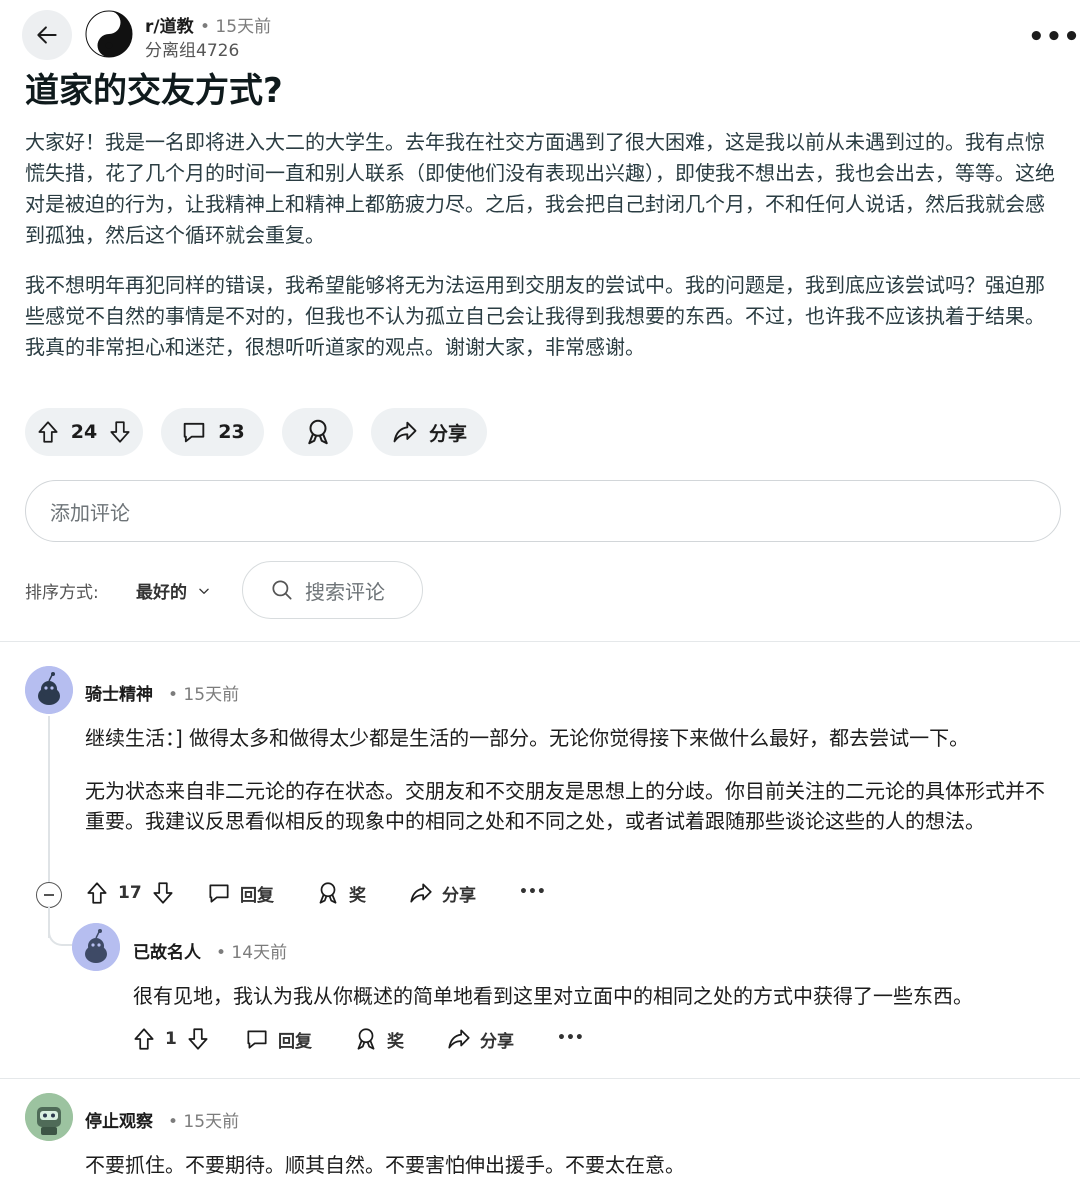 The image size is (1080, 1183). Describe the element at coordinates (231, 432) in the screenshot. I see `comment-count: 23` at that location.